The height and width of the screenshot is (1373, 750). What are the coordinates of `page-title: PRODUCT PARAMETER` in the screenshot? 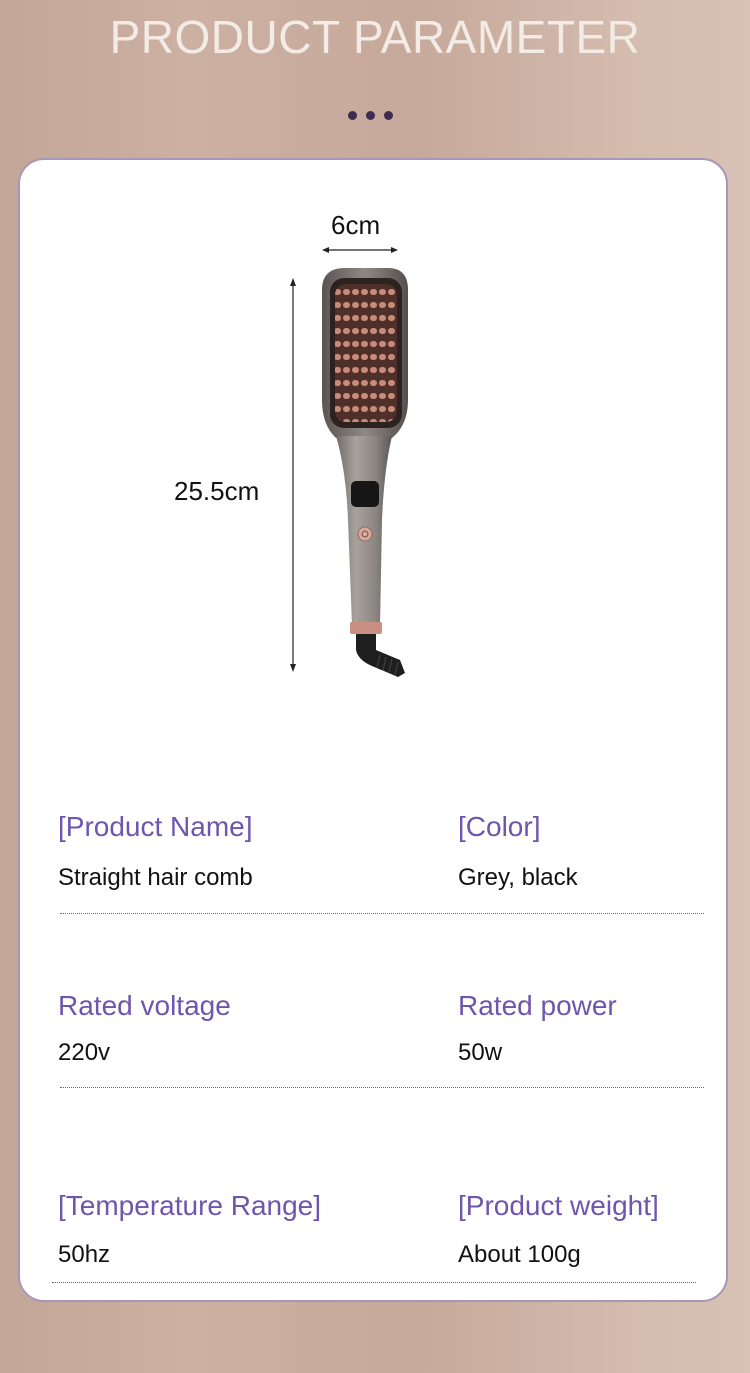 It's located at (375, 37).